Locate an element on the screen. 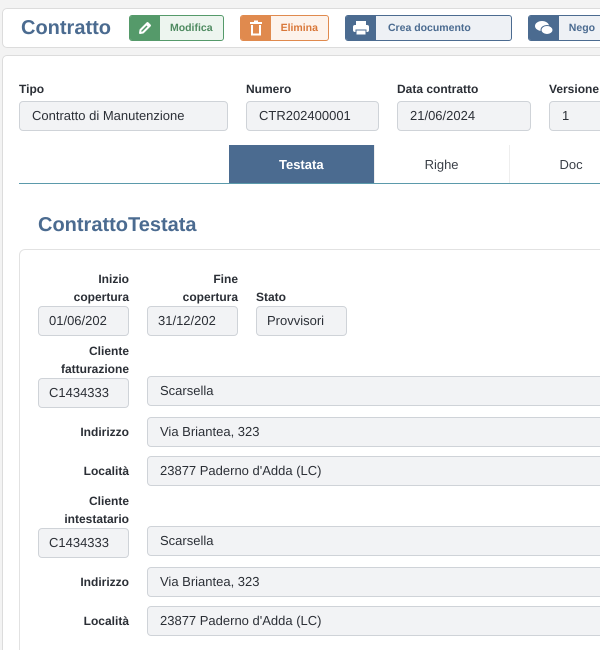 The height and width of the screenshot is (650, 600). field-label: Fine copertura is located at coordinates (210, 288).